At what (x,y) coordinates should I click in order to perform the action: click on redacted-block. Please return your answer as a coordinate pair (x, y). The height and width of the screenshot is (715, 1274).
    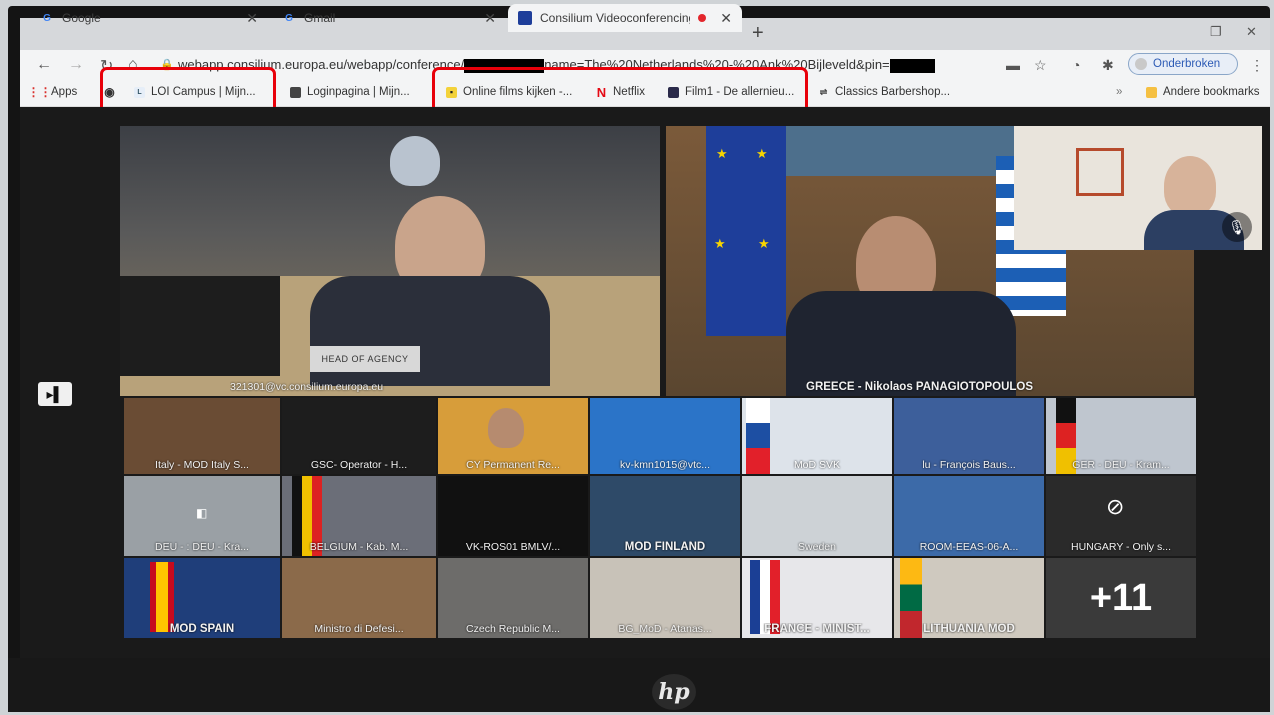
    Looking at the image, I should click on (912, 65).